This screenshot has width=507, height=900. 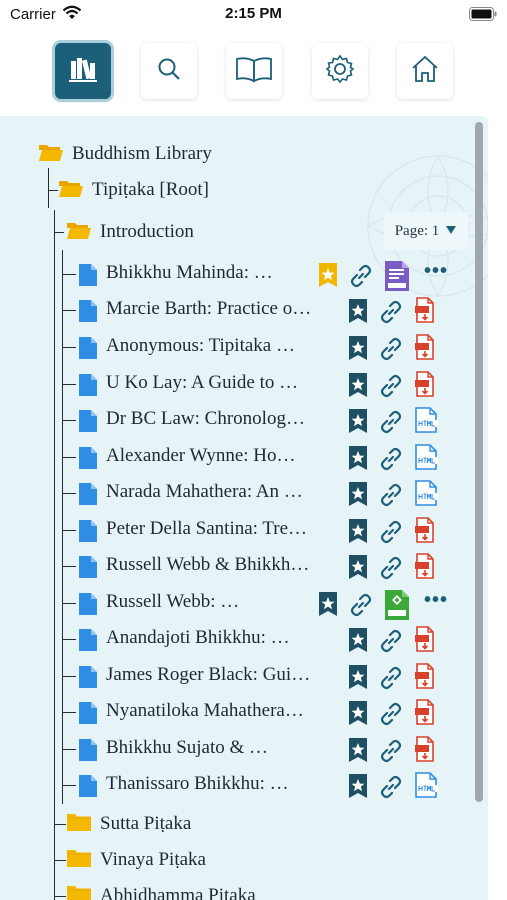 I want to click on subfolder-row: Sutta Piṭaka, so click(x=128, y=824).